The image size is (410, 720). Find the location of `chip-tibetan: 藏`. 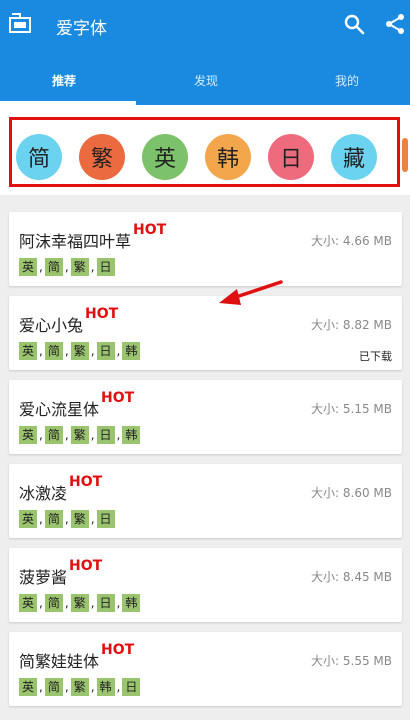

chip-tibetan: 藏 is located at coordinates (354, 157).